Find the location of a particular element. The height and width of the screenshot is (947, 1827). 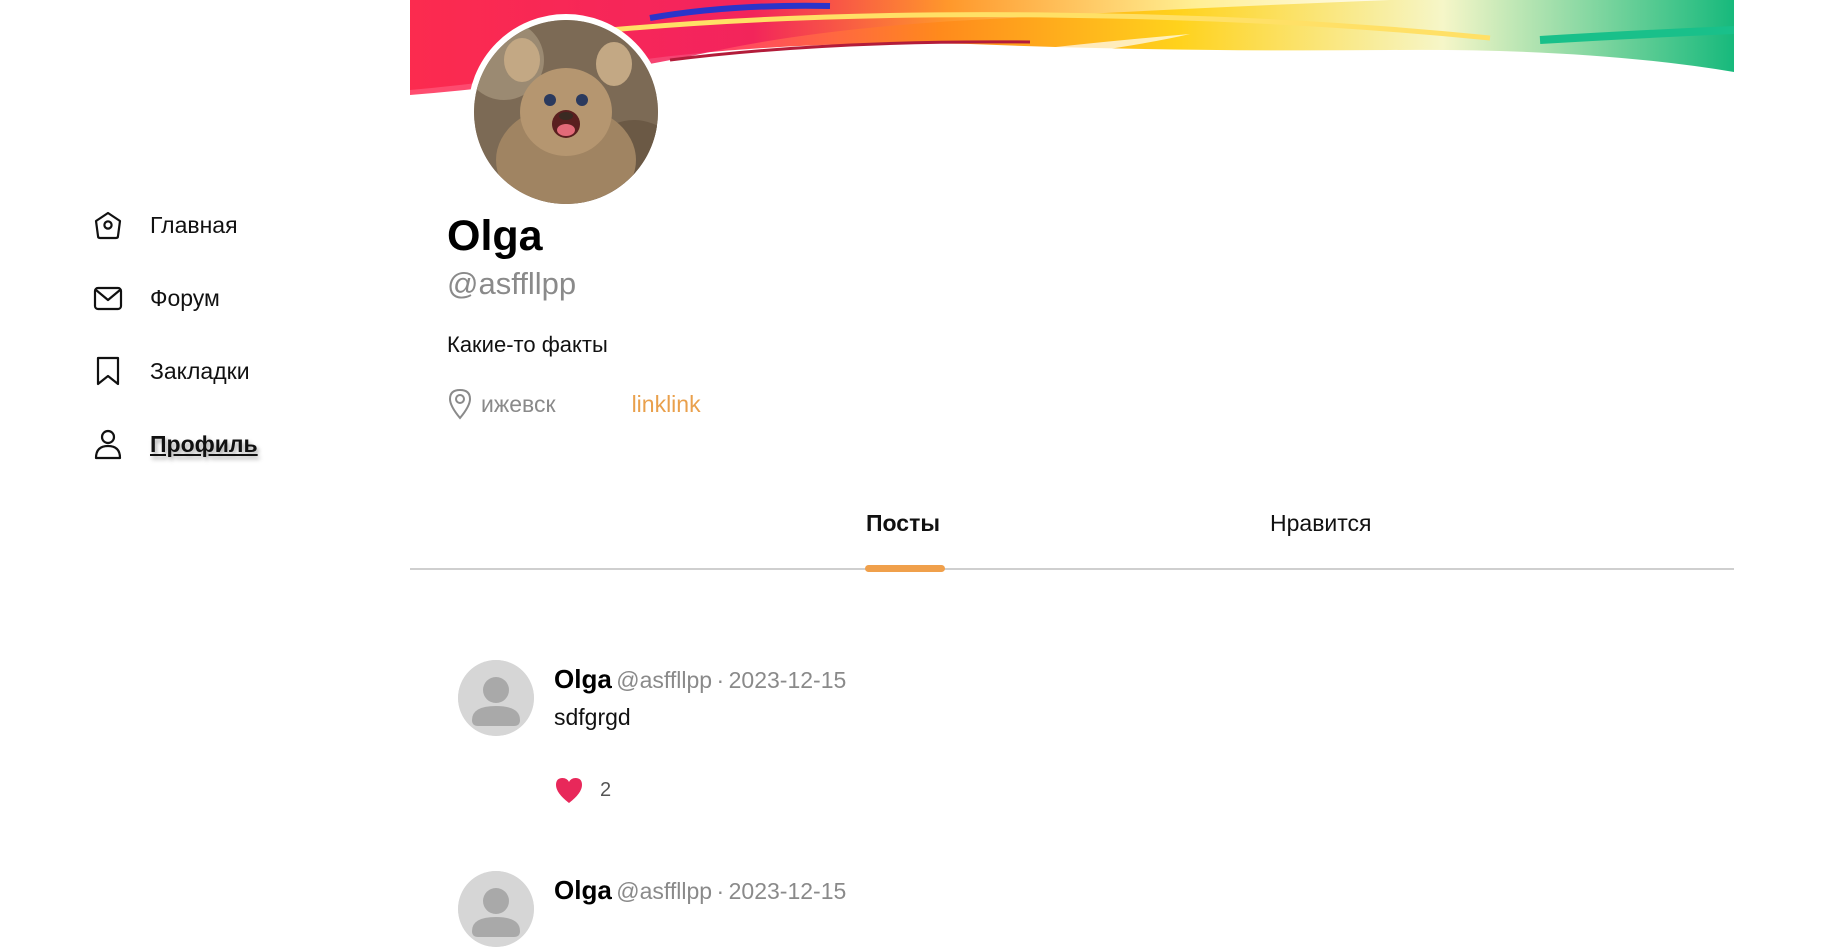

sidebar-item-label: Закладки is located at coordinates (200, 370).